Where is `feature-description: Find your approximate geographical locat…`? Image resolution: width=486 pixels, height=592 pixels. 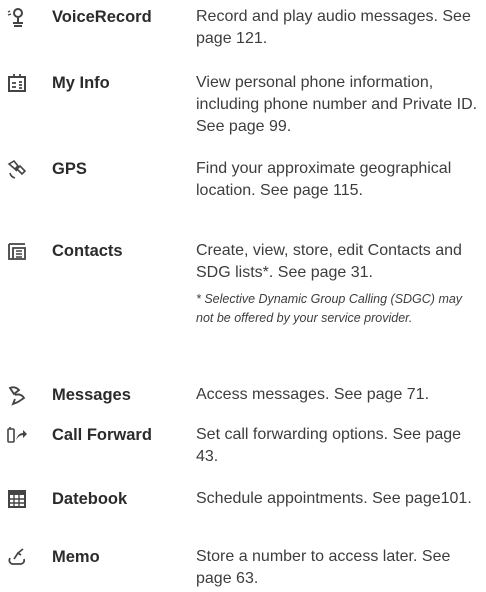
feature-description: Find your approximate geographical locat… is located at coordinates (324, 179).